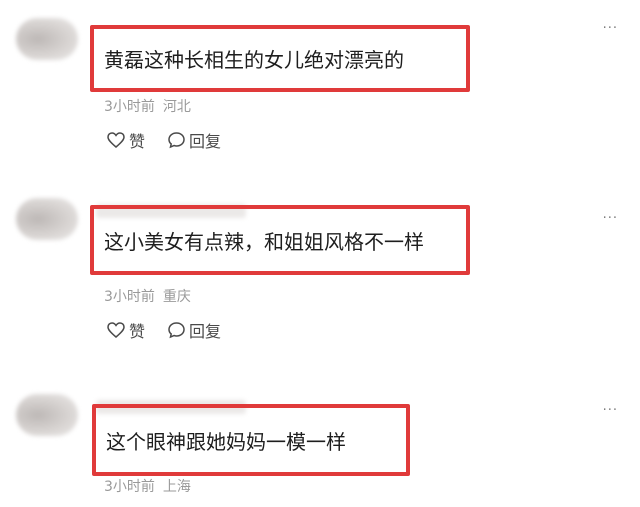  I want to click on comment-highlight-box: 黄磊这种长相生的女儿绝对漂亮的, so click(280, 58).